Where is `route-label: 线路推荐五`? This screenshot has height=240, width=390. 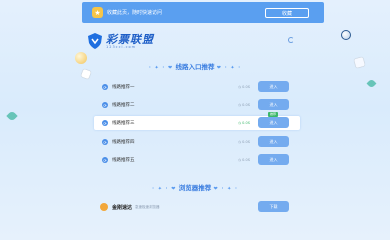 route-label: 线路推荐五 is located at coordinates (123, 160).